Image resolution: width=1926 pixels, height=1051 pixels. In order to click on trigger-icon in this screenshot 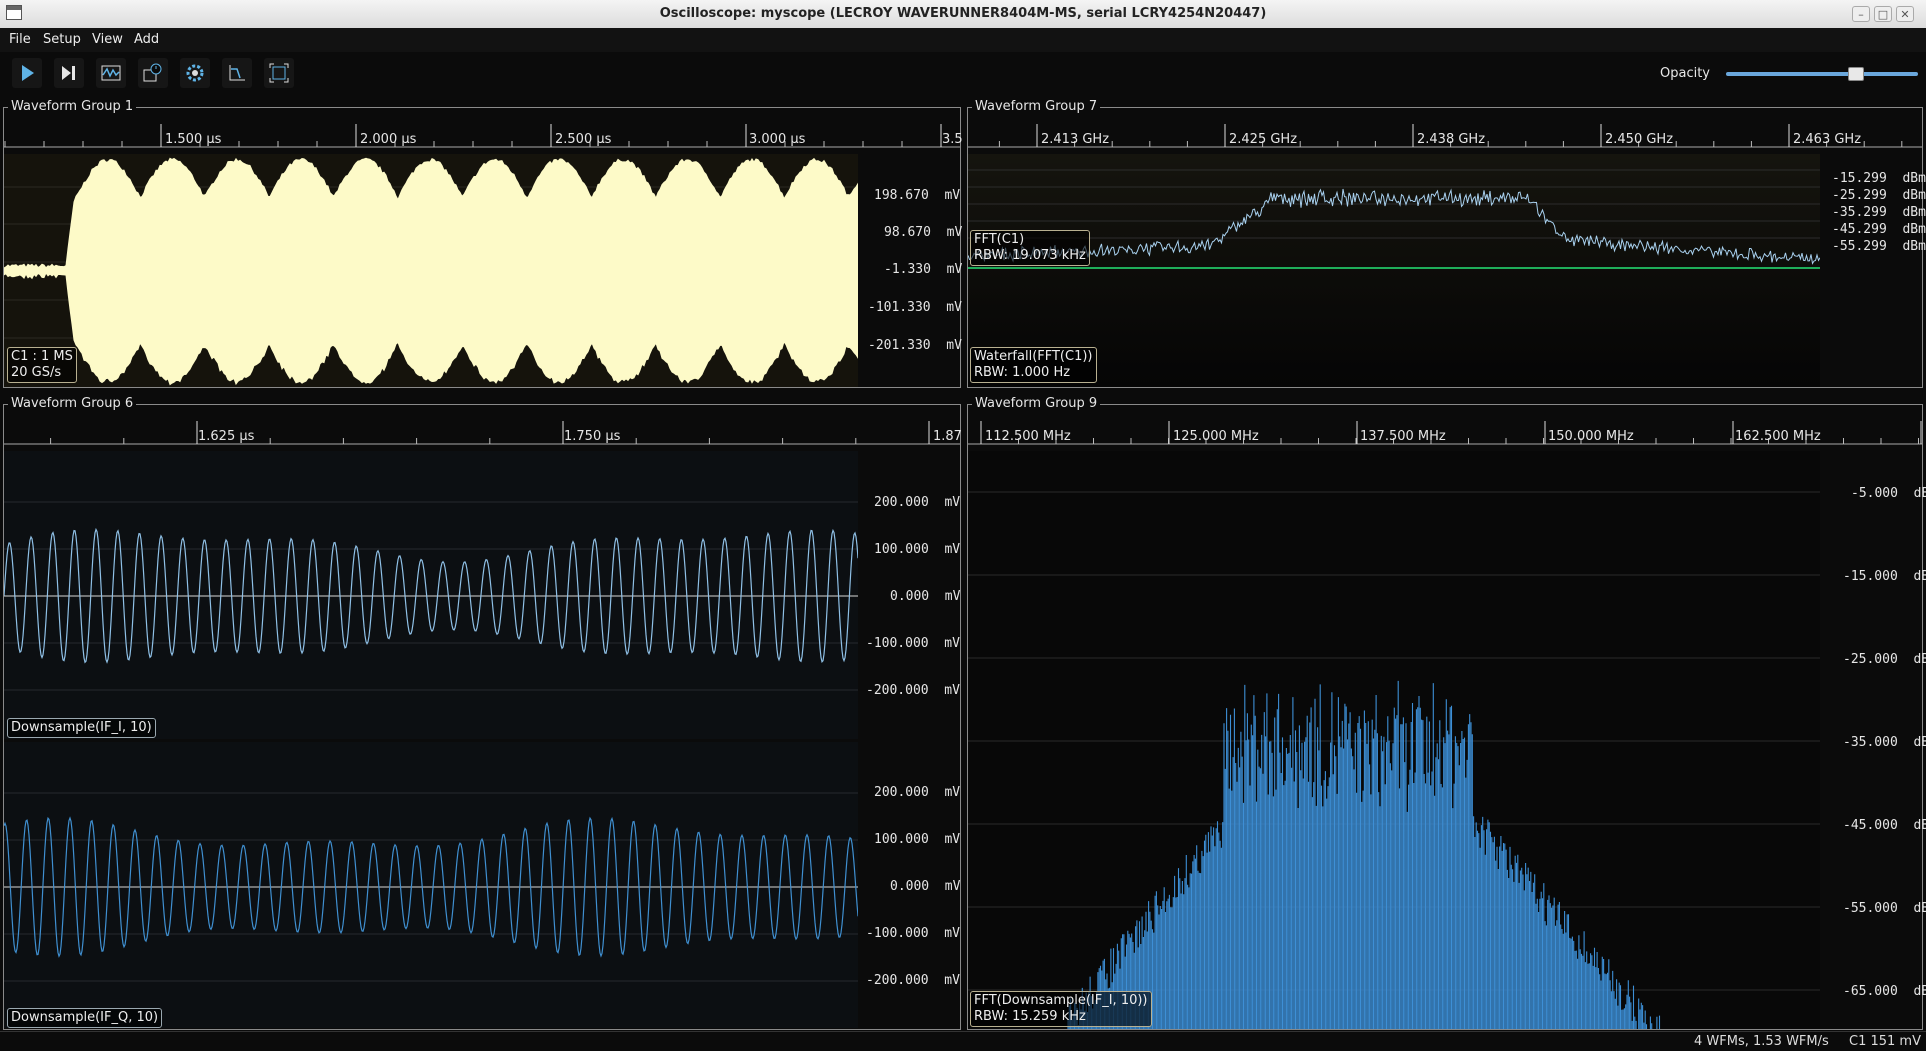, I will do `click(237, 73)`.